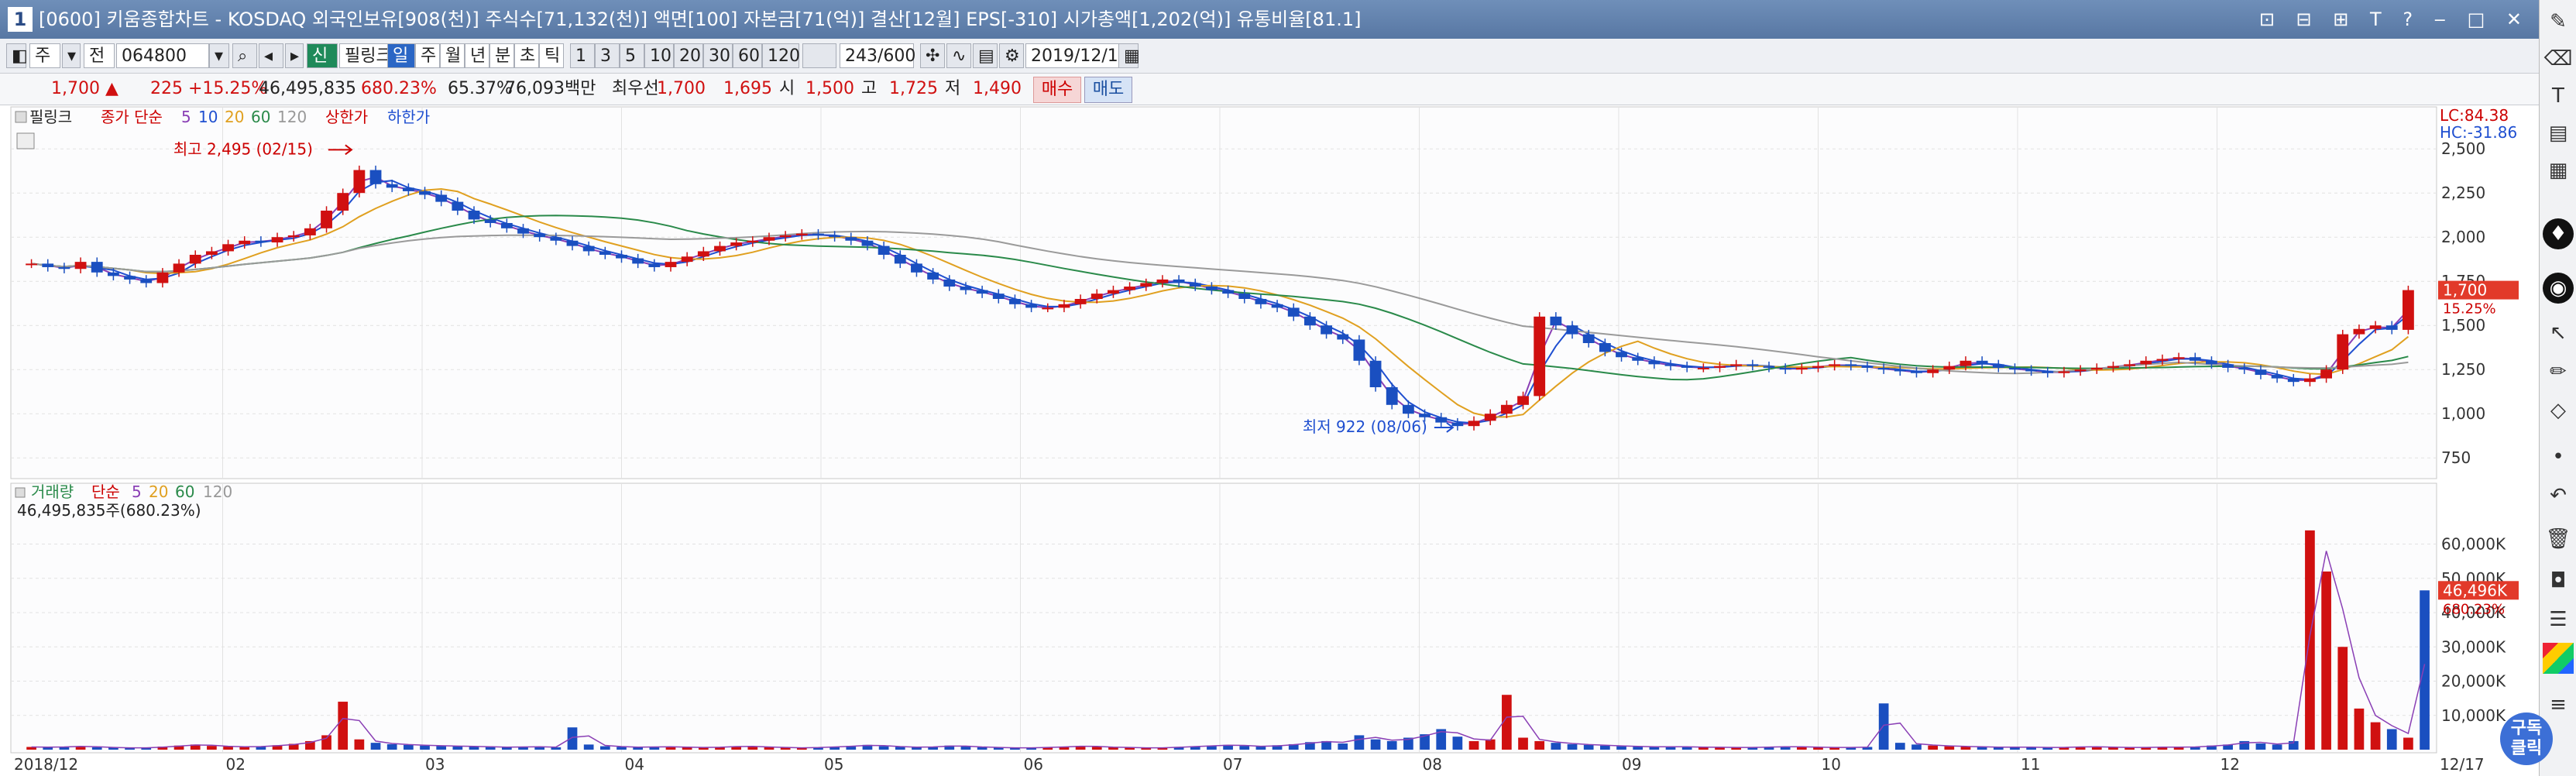 The height and width of the screenshot is (776, 2576). What do you see at coordinates (1011, 55) in the screenshot?
I see `gear-icon: ⚙` at bounding box center [1011, 55].